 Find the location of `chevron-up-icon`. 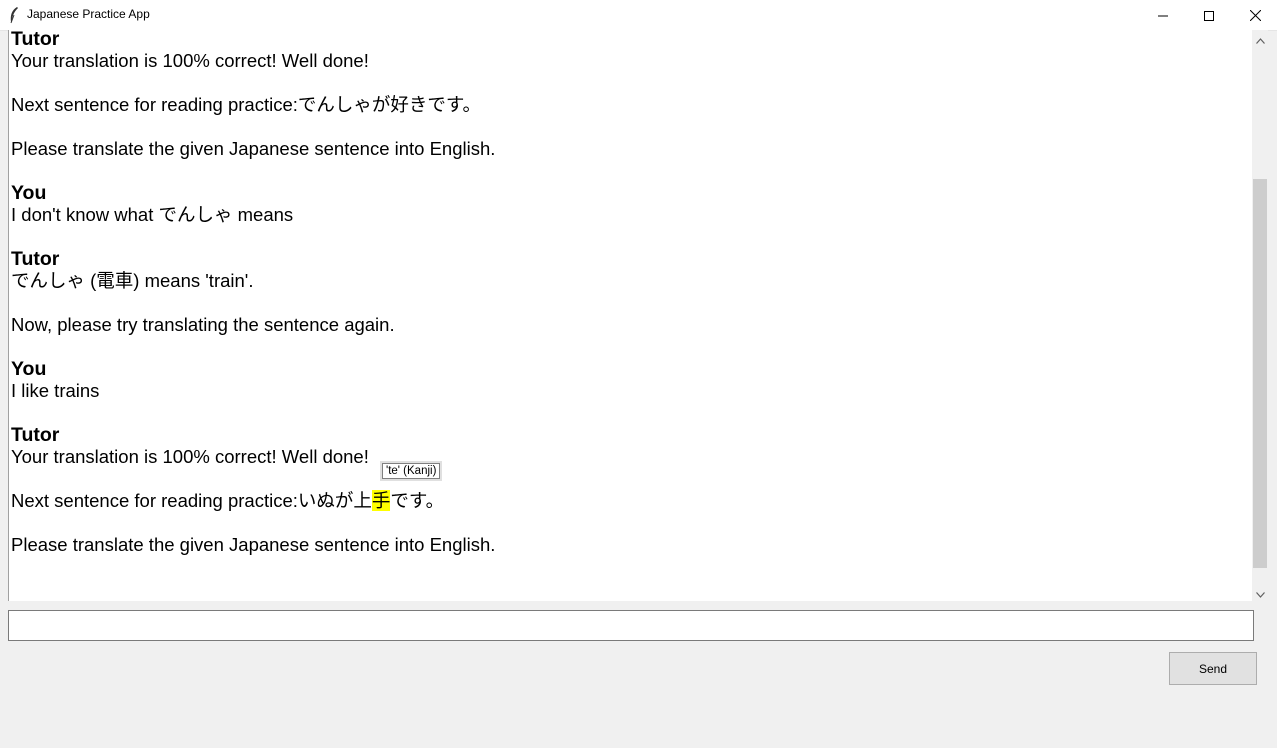

chevron-up-icon is located at coordinates (1260, 38).